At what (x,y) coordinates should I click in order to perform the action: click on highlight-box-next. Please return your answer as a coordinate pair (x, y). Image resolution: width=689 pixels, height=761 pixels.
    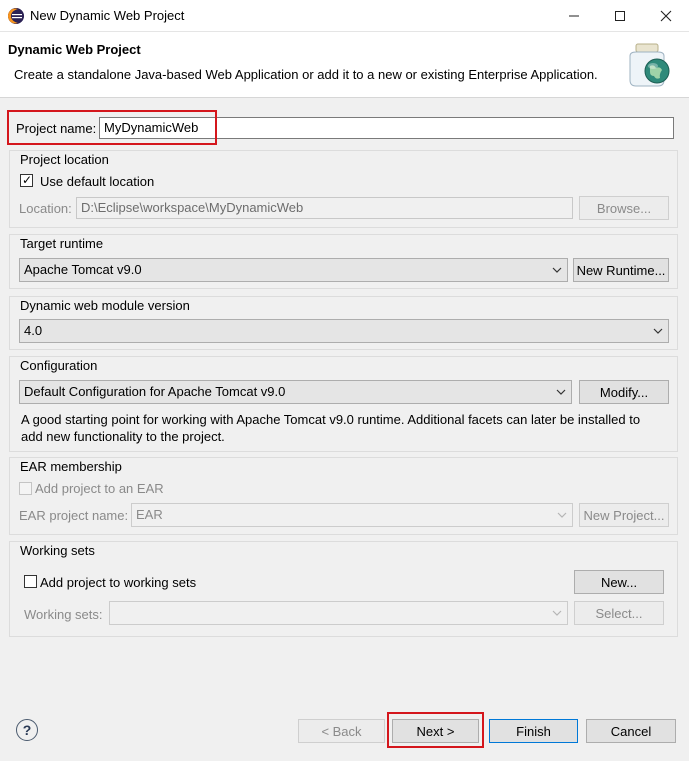
    Looking at the image, I should click on (435, 730).